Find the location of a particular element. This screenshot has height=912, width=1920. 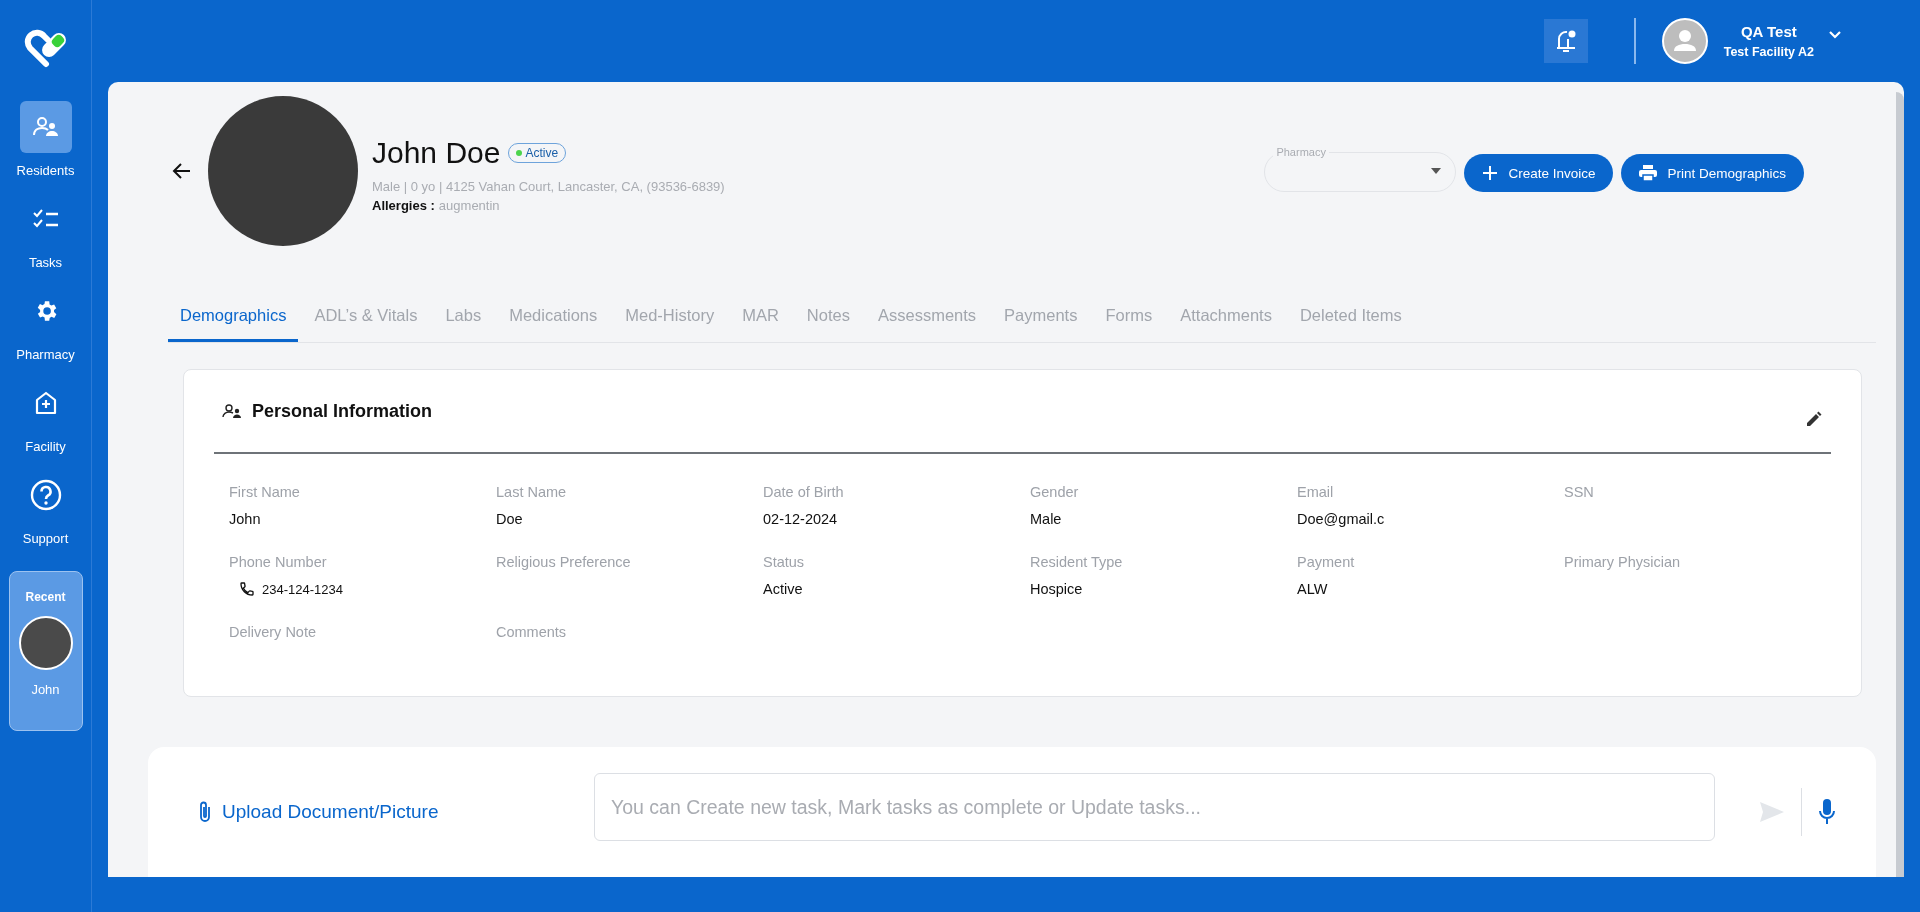

field-label: SSN is located at coordinates (1579, 492).